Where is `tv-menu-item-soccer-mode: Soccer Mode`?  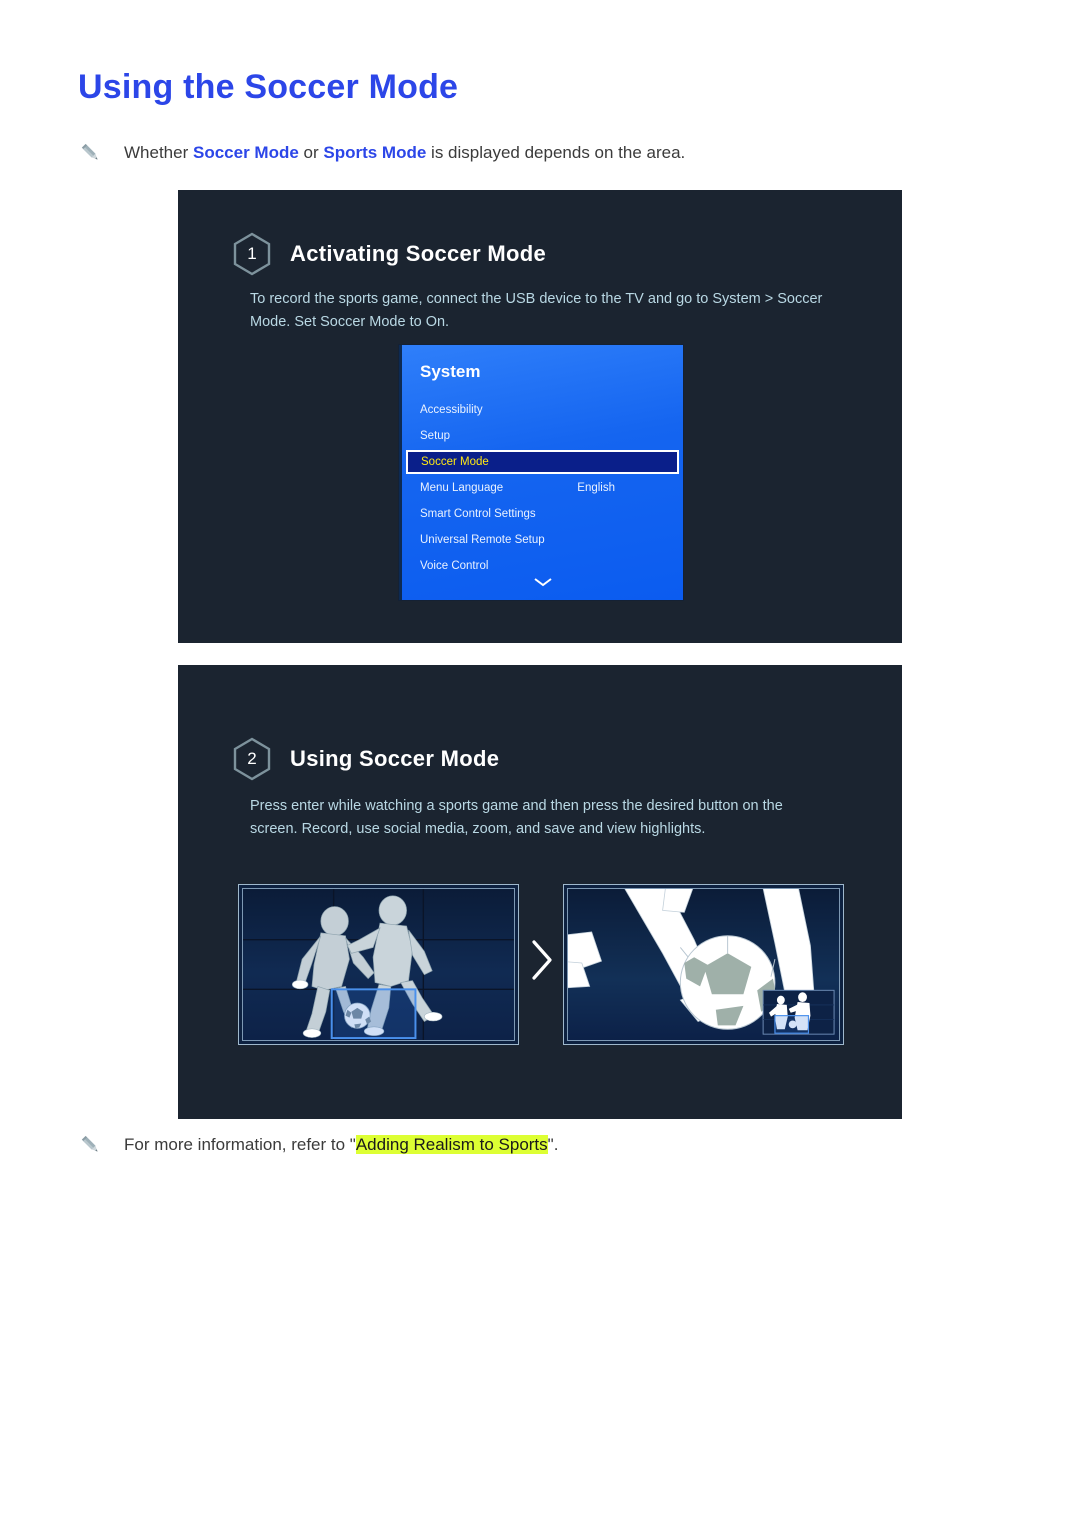 tv-menu-item-soccer-mode: Soccer Mode is located at coordinates (542, 462).